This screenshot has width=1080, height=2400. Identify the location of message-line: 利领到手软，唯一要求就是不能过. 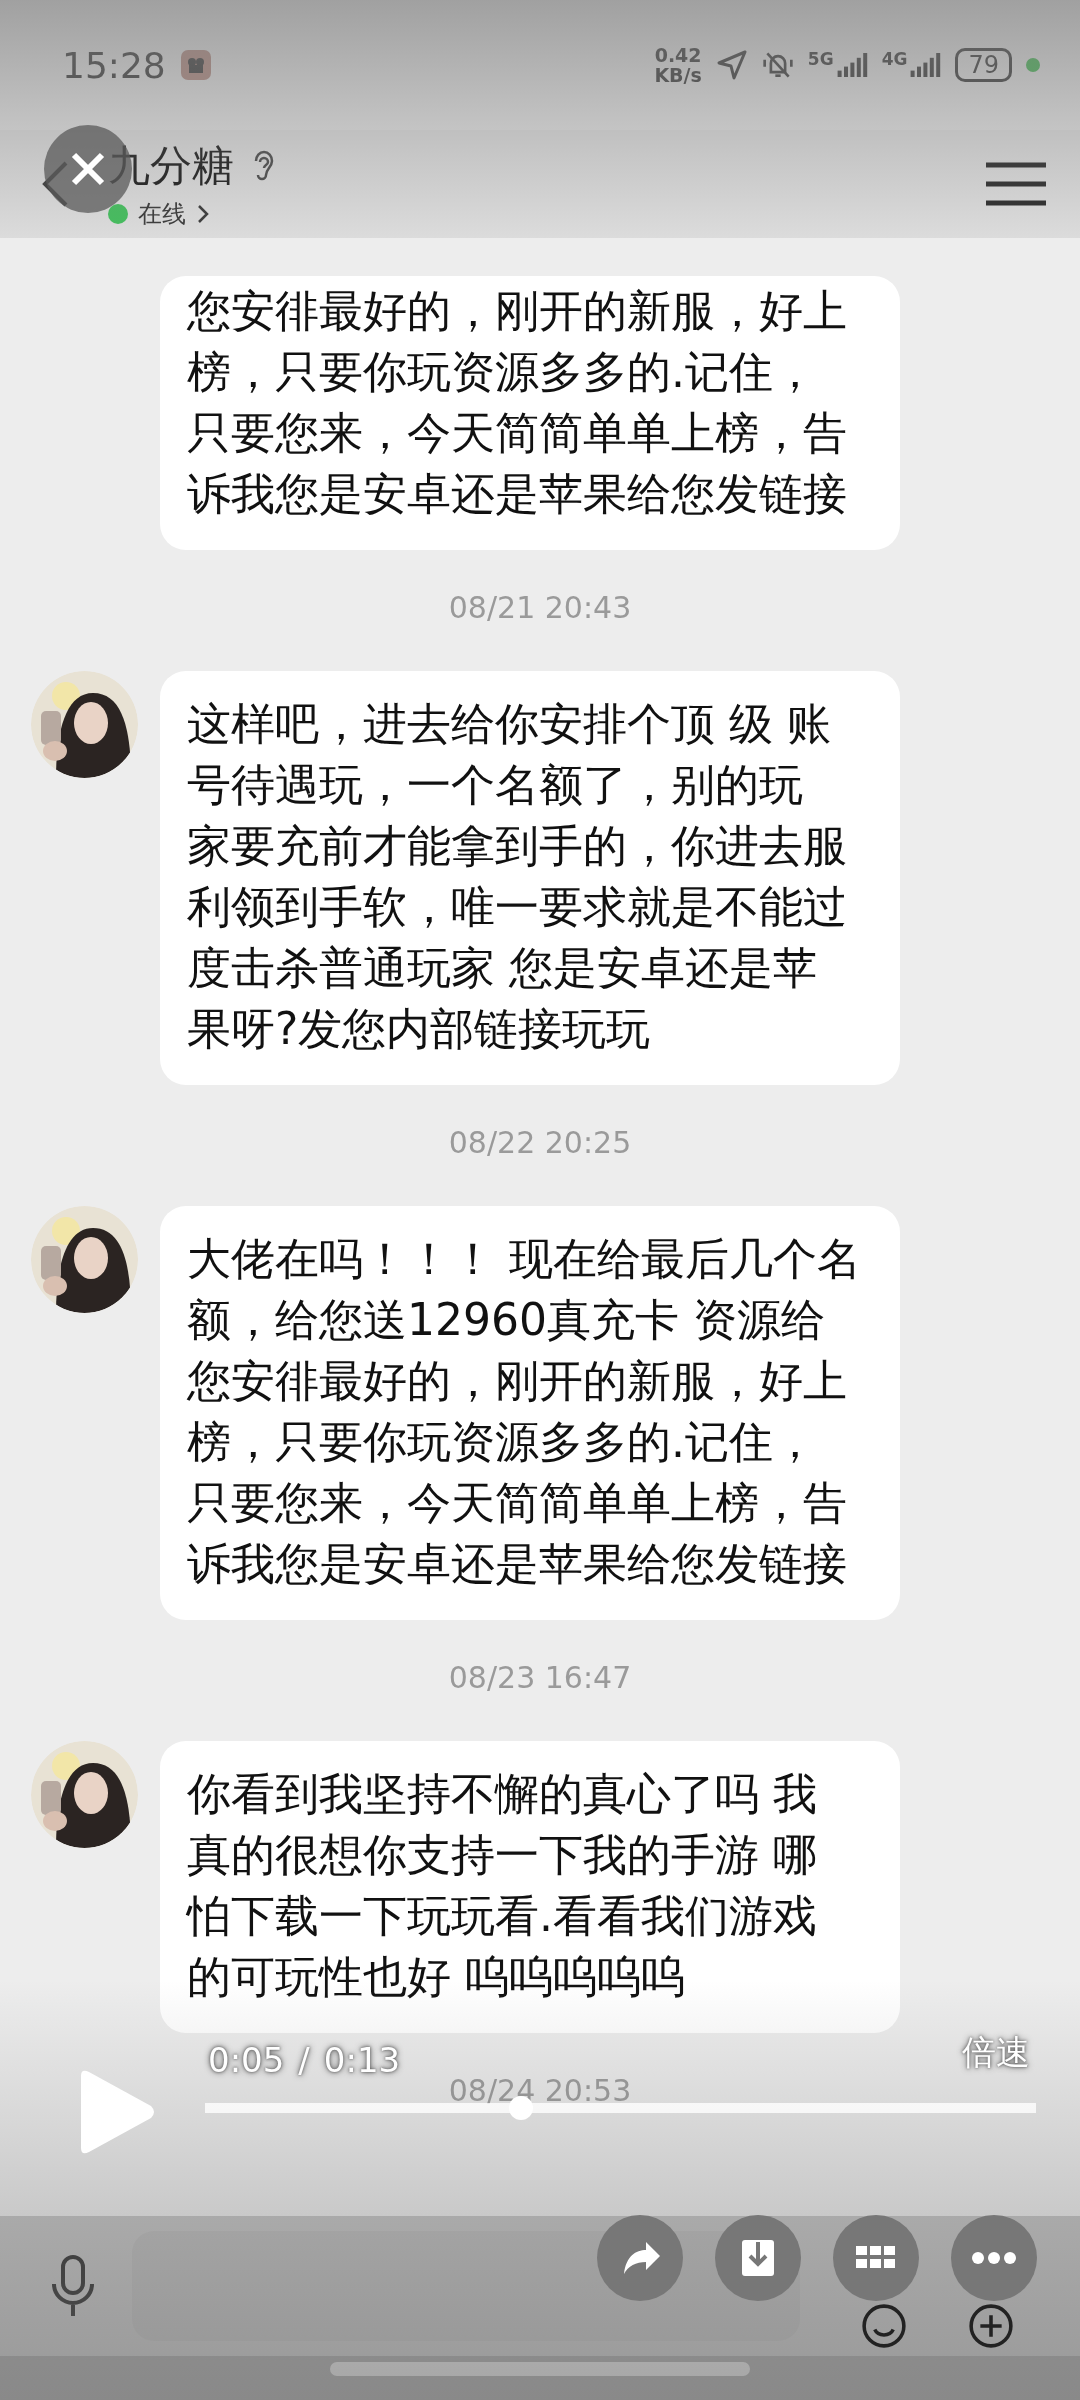
(517, 907).